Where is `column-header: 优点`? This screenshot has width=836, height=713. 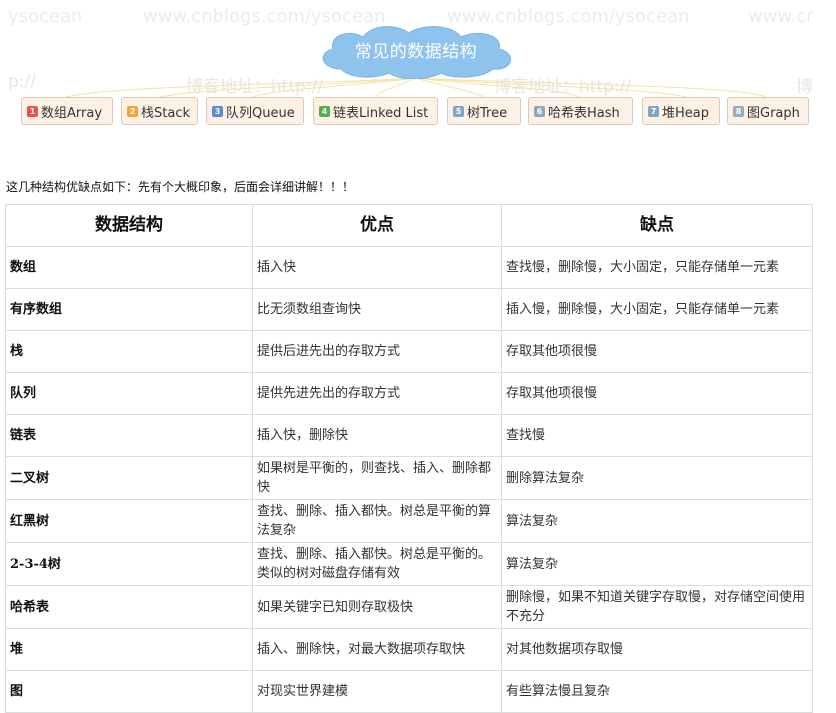
column-header: 优点 is located at coordinates (377, 225).